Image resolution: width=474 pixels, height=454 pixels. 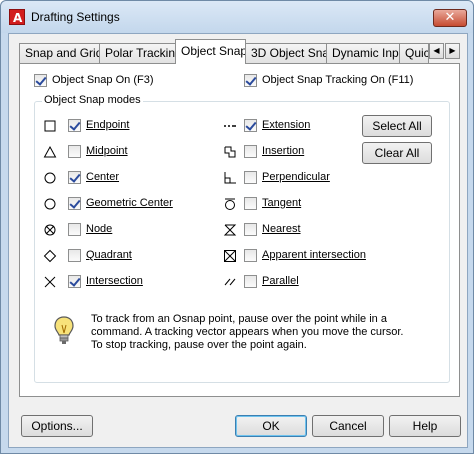 What do you see at coordinates (280, 281) in the screenshot?
I see `parallel-label: Parallel` at bounding box center [280, 281].